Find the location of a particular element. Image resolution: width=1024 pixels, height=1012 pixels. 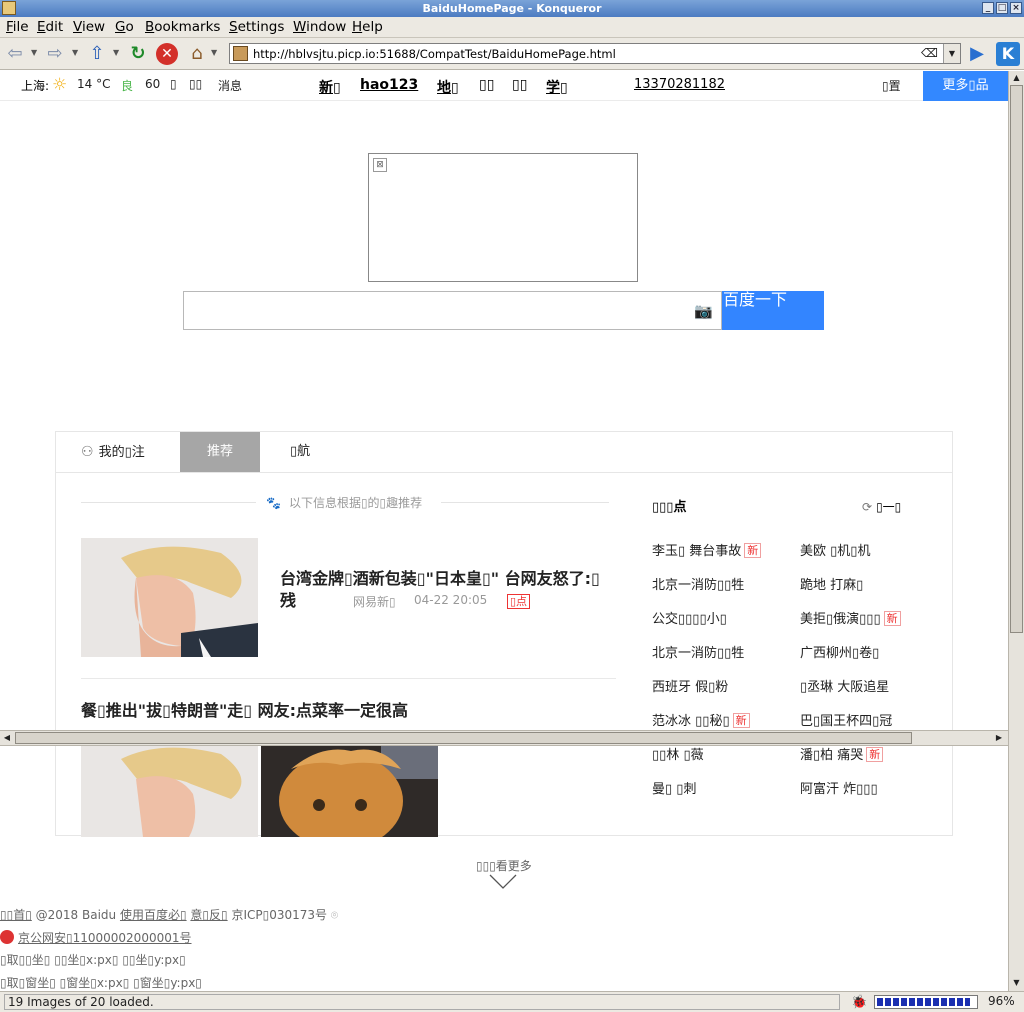

hot-item: ▯▯林 ▯薇 is located at coordinates (678, 753).